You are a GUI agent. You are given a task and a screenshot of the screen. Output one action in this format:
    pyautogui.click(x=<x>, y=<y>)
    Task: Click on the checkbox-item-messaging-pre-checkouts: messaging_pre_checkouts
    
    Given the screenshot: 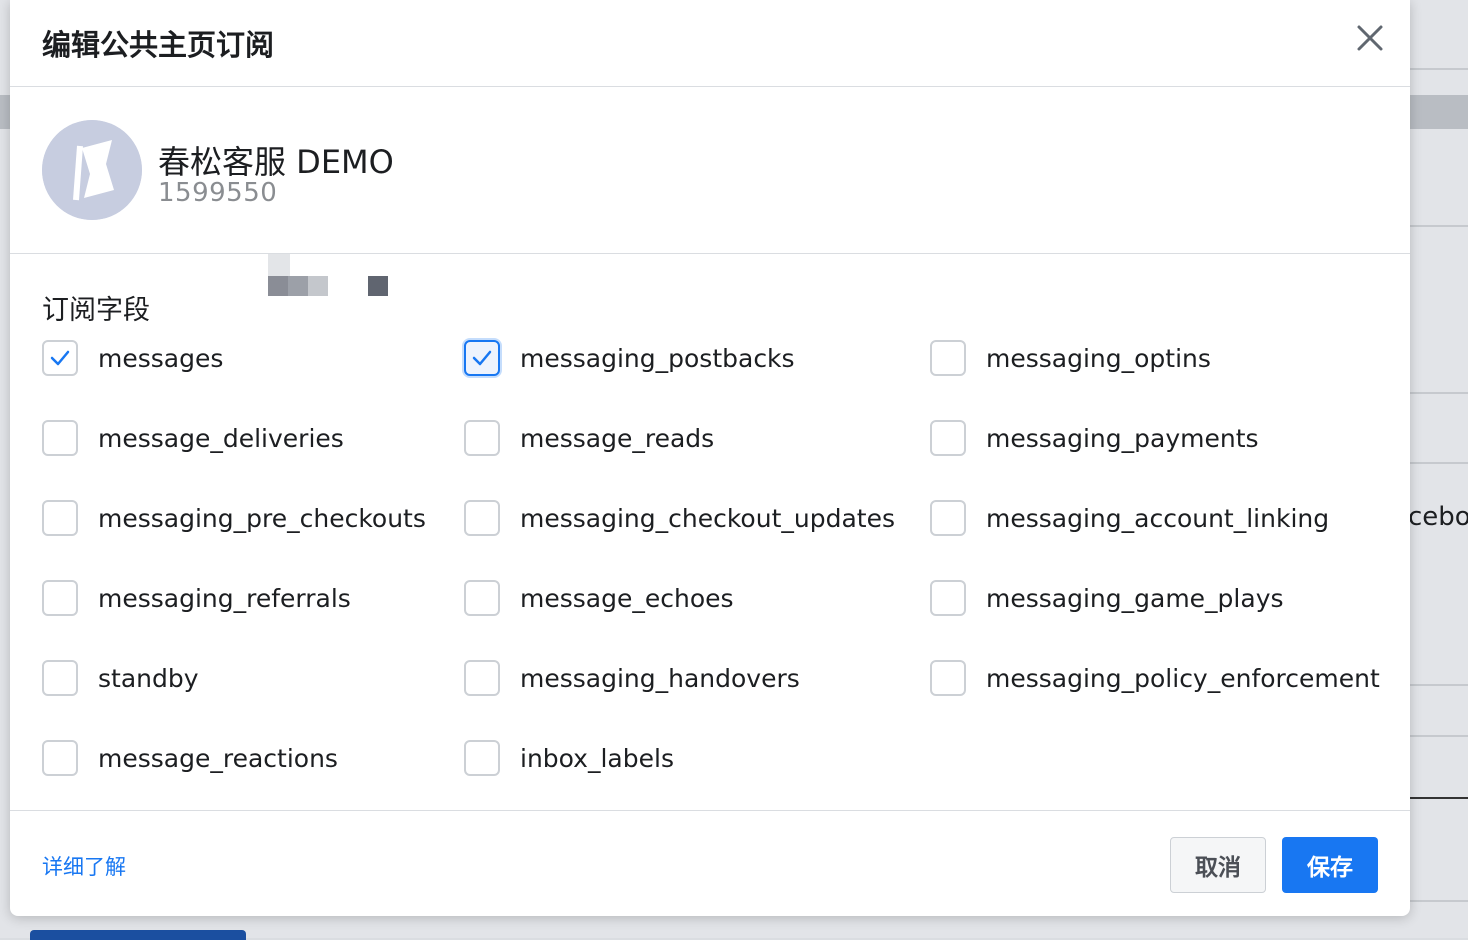 What is the action you would take?
    pyautogui.click(x=234, y=518)
    